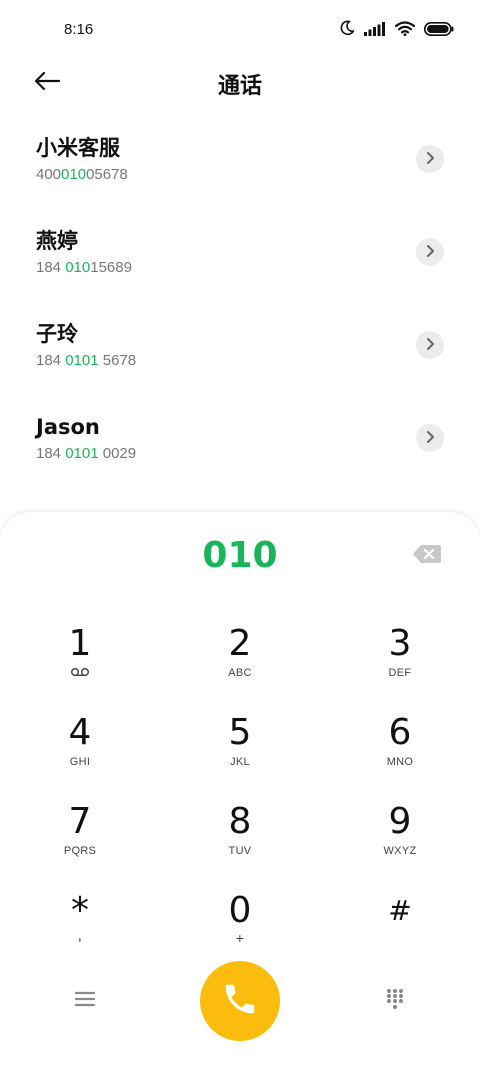 The image size is (480, 1066). Describe the element at coordinates (239, 86) in the screenshot. I see `page-title: 通话` at that location.